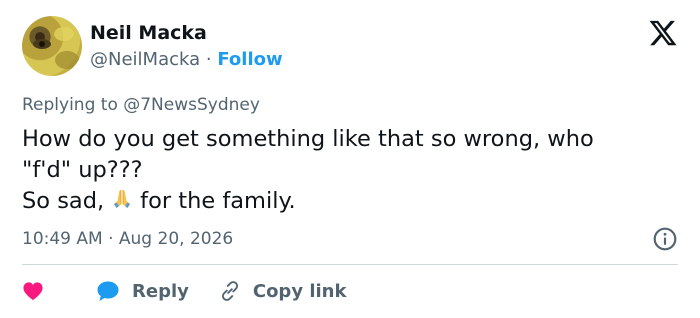 This screenshot has width=700, height=318. I want to click on action-bar: Reply Copy link, so click(184, 291).